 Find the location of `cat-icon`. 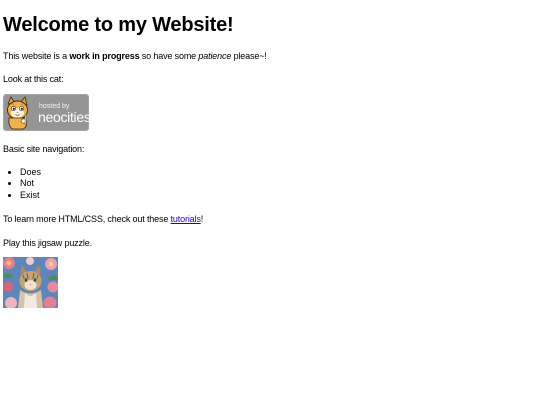

cat-icon is located at coordinates (17, 112).